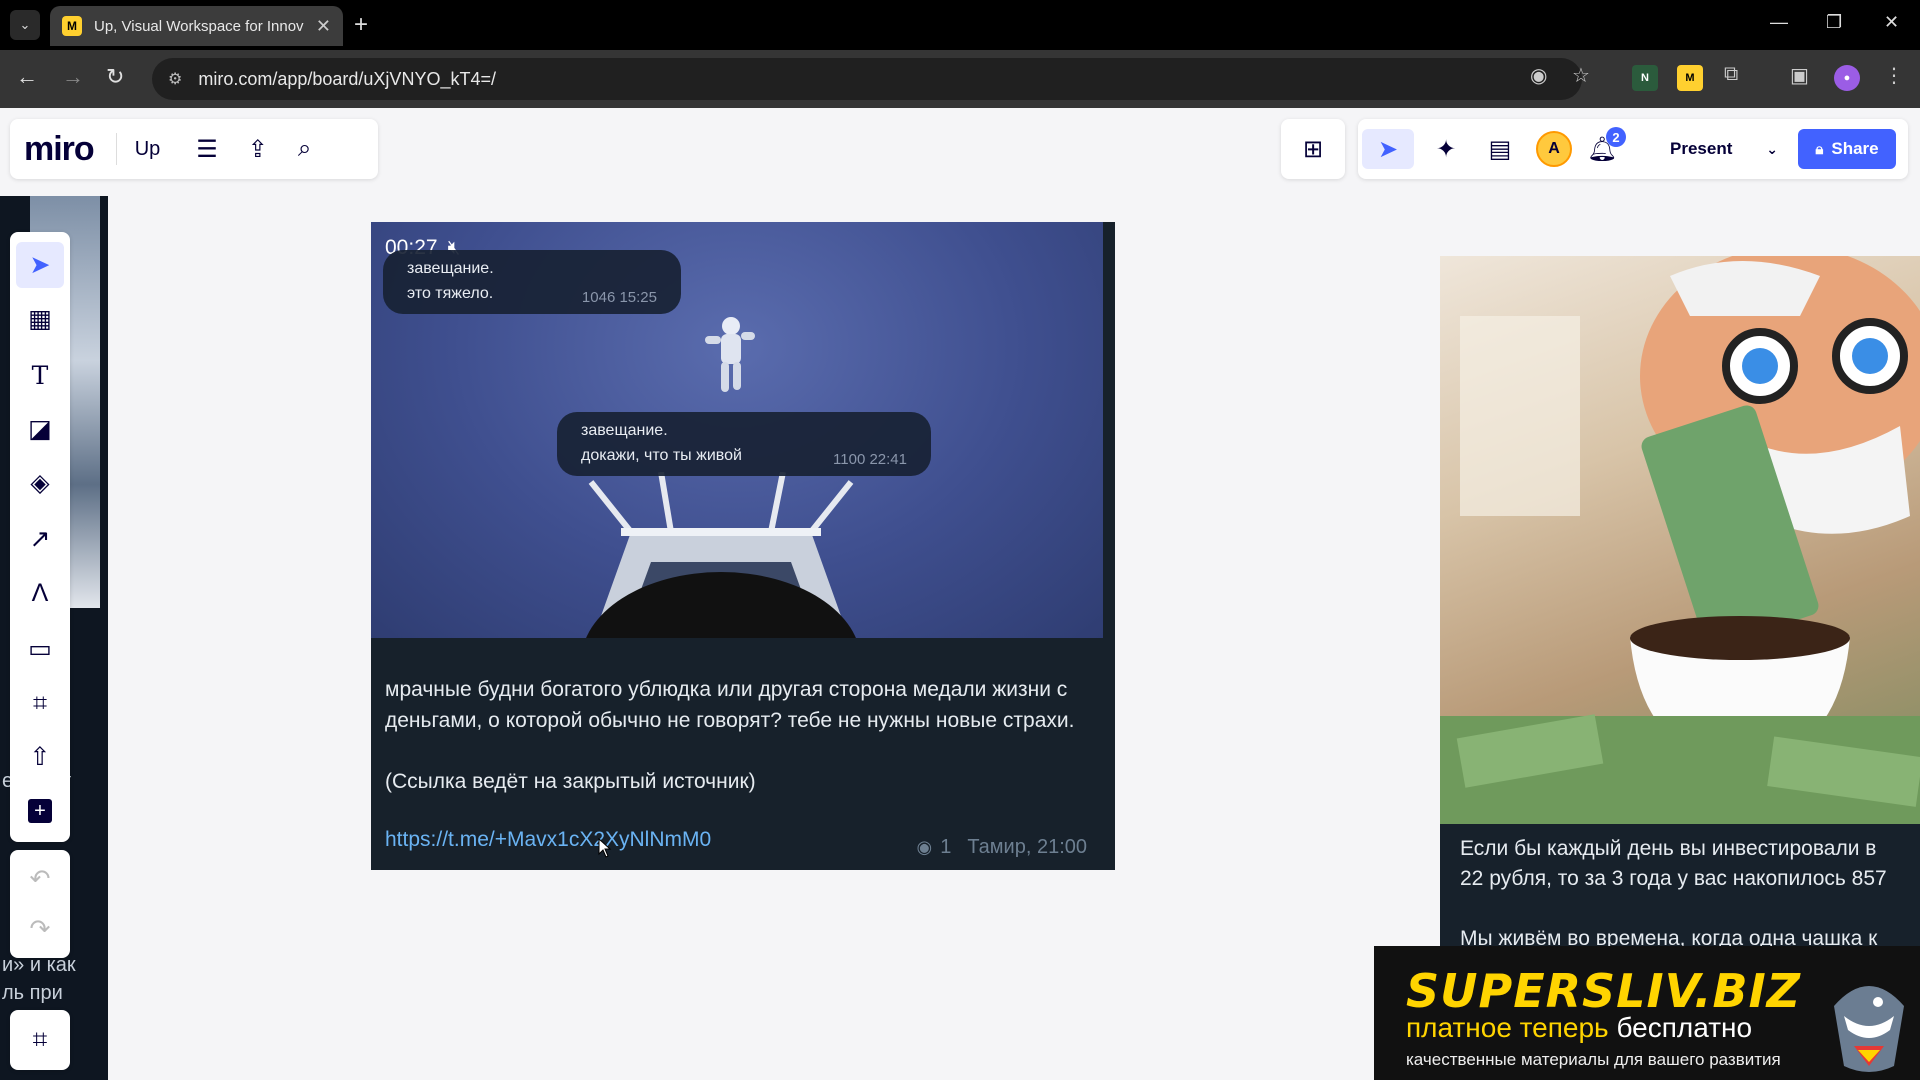 The image size is (1920, 1080). I want to click on forward-icon: →, so click(73, 77).